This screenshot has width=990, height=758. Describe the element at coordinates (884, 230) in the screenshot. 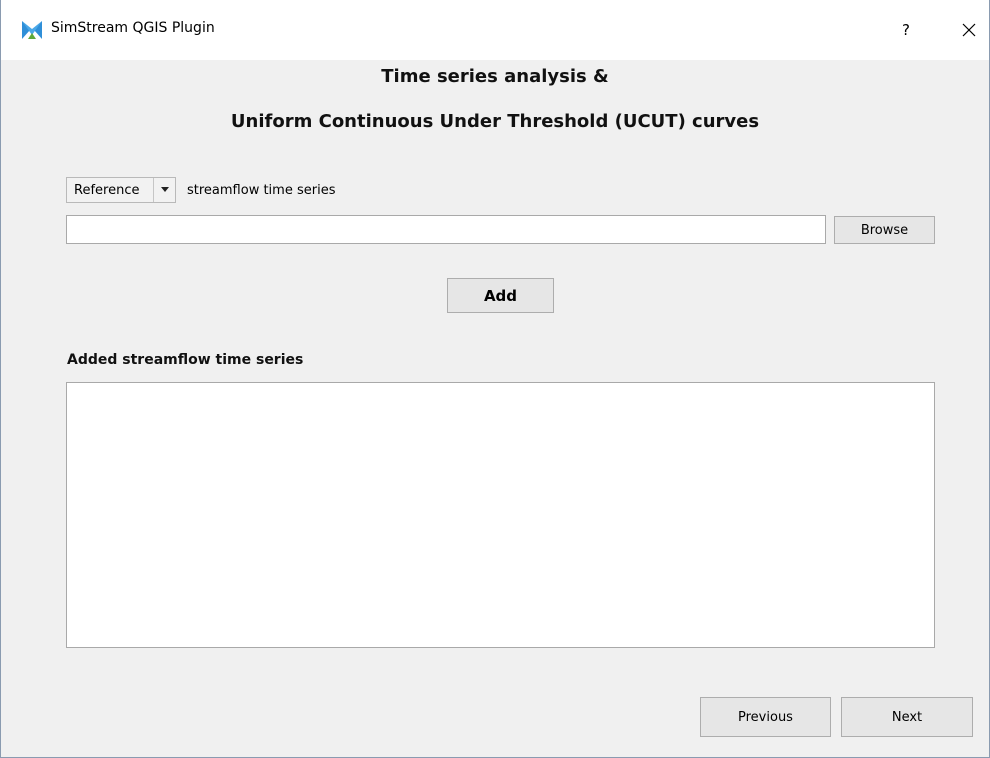

I see `browse-button: Browse` at that location.